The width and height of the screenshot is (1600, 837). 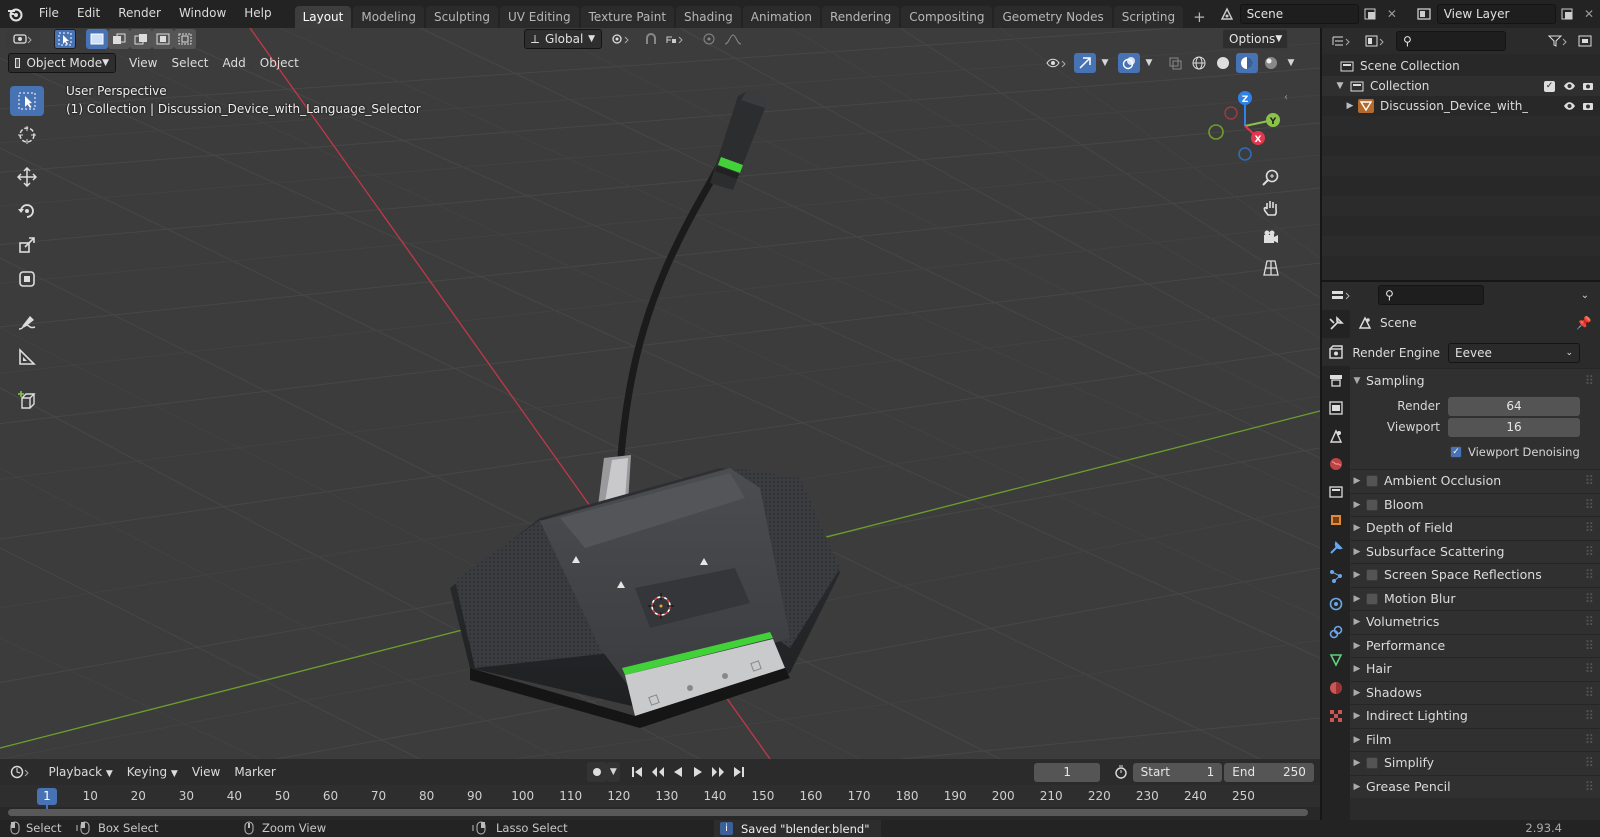 I want to click on record-icon, so click(x=596, y=772).